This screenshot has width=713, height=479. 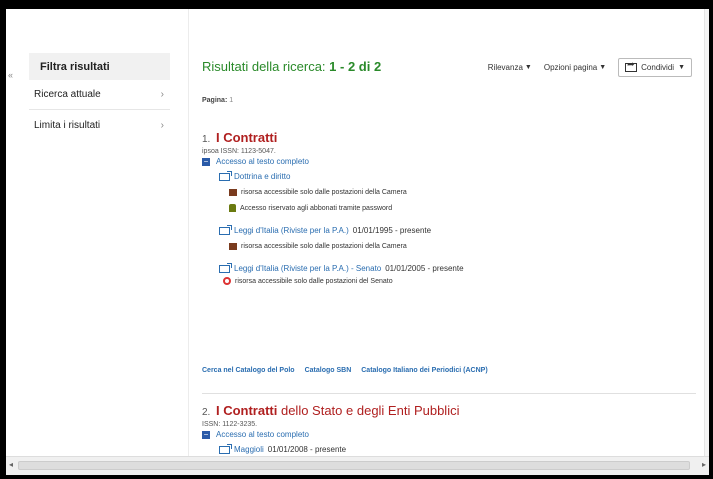 What do you see at coordinates (354, 465) in the screenshot?
I see `scrollbar-thumb` at bounding box center [354, 465].